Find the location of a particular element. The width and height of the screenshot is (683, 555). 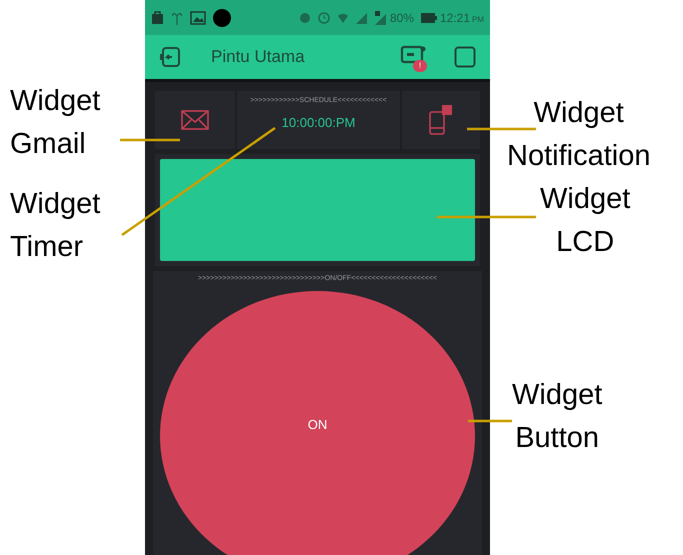

annotation-label: Widget Gmail is located at coordinates (55, 123).